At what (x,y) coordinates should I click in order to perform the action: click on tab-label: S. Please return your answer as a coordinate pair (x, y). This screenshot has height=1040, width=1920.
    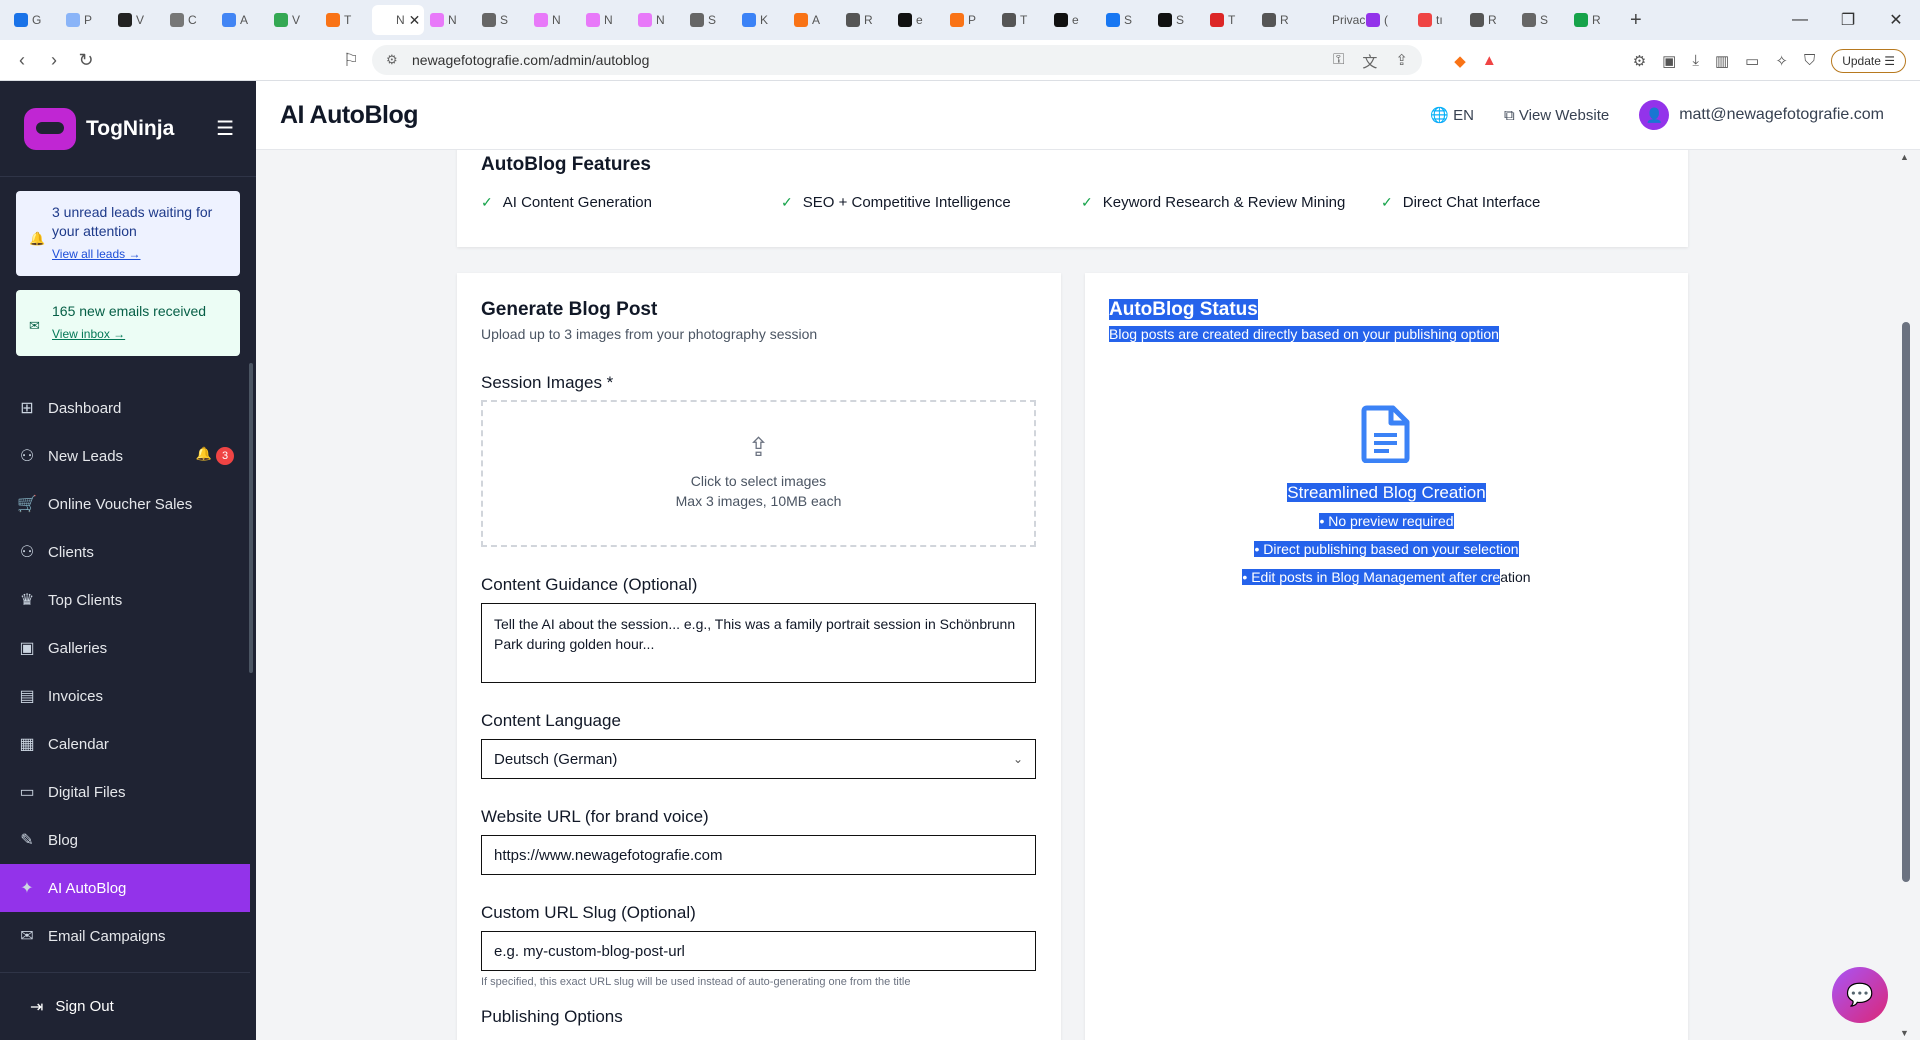
    Looking at the image, I should click on (1180, 20).